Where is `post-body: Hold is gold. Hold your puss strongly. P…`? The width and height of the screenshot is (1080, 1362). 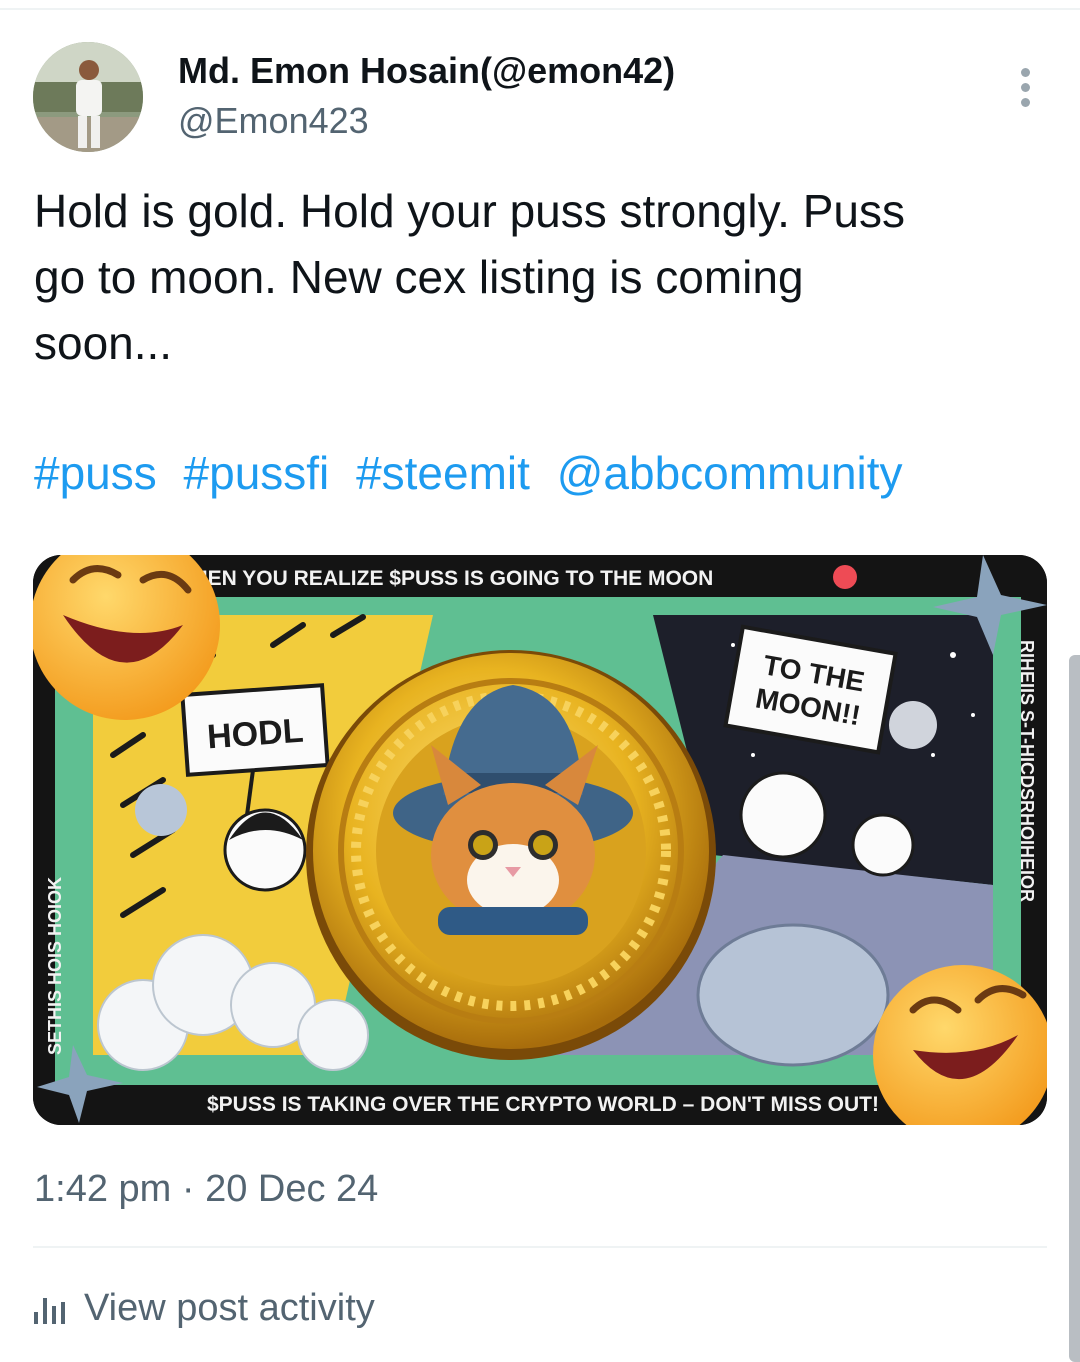
post-body: Hold is gold. Hold your puss strongly. P… is located at coordinates (539, 277).